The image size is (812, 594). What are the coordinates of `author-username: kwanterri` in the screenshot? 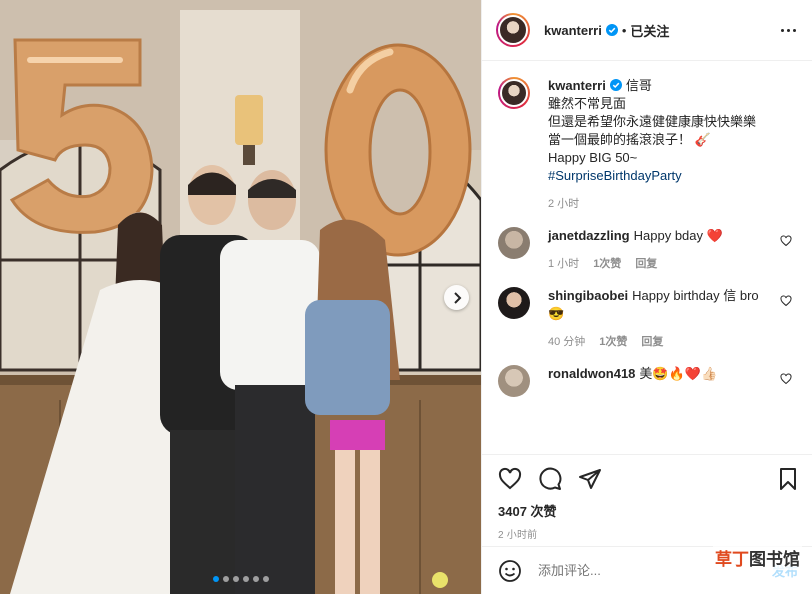 It's located at (573, 30).